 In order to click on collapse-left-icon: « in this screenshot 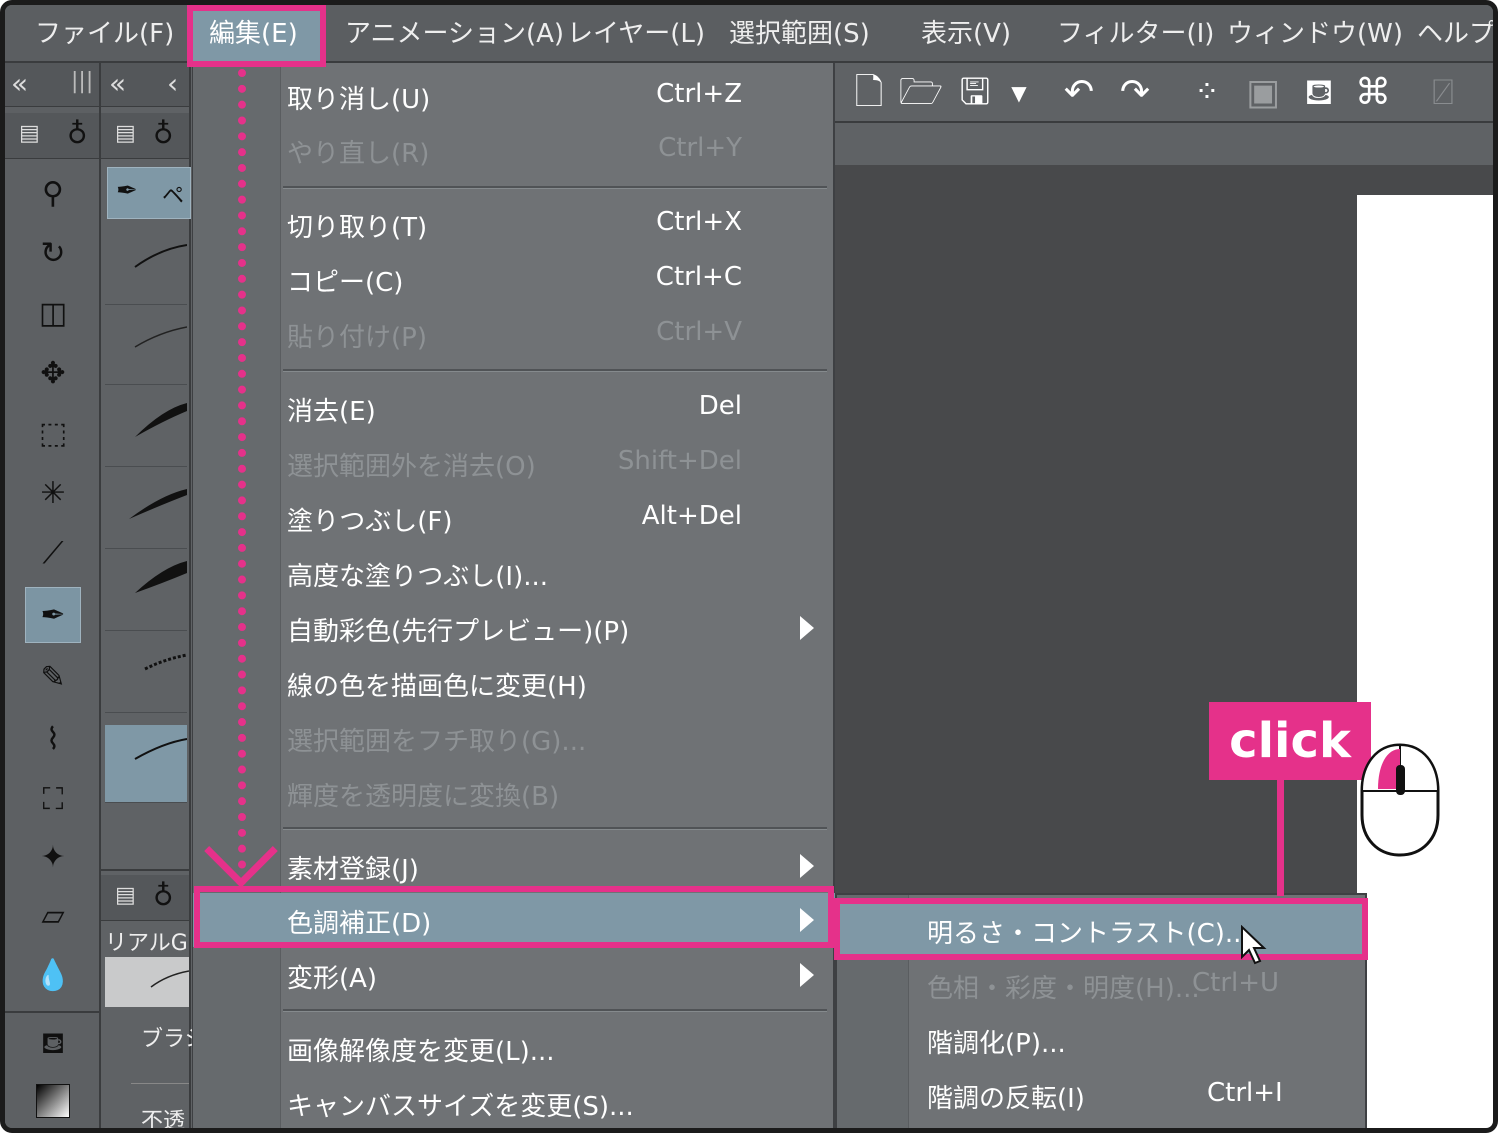, I will do `click(19, 83)`.